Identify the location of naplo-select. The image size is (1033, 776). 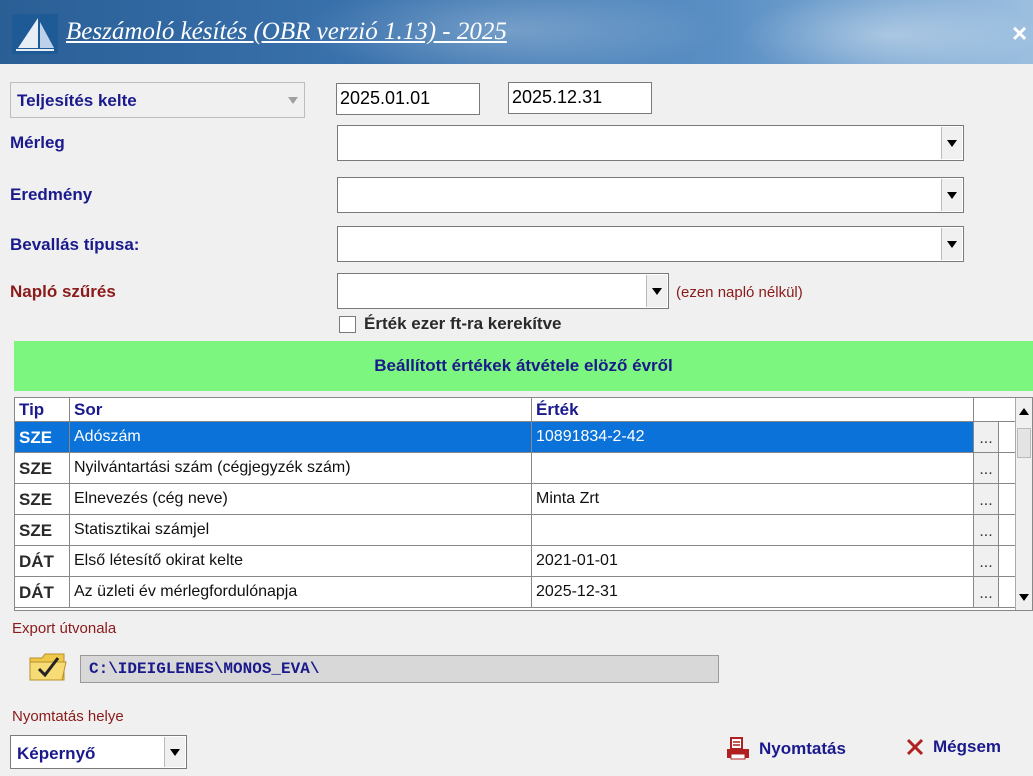
(503, 291).